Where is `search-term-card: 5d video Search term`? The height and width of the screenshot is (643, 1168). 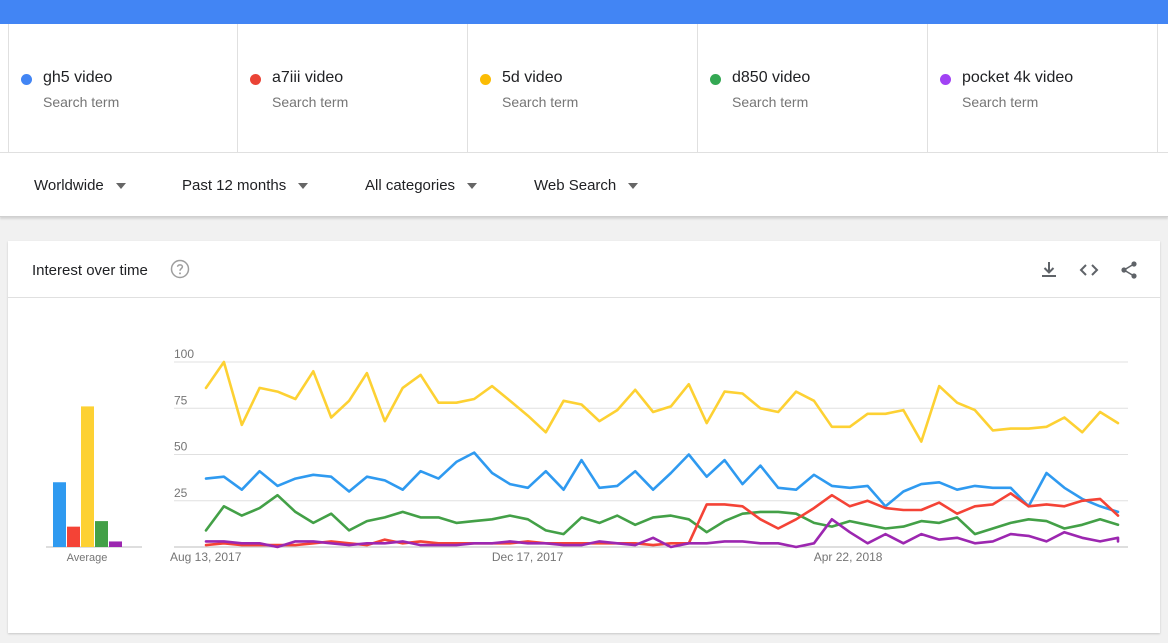 search-term-card: 5d video Search term is located at coordinates (583, 88).